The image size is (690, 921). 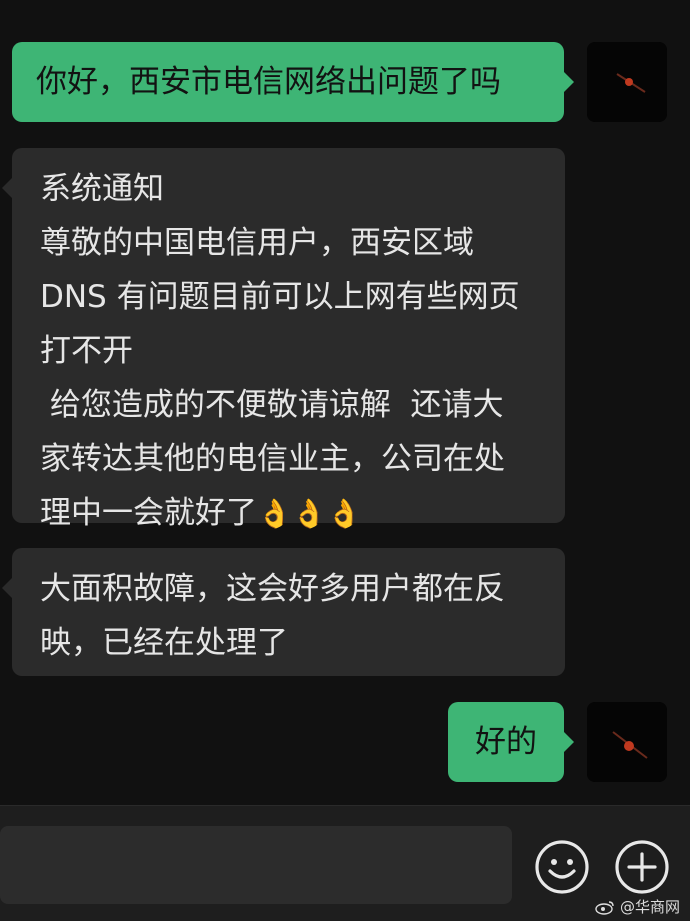 What do you see at coordinates (256, 865) in the screenshot?
I see `message-input` at bounding box center [256, 865].